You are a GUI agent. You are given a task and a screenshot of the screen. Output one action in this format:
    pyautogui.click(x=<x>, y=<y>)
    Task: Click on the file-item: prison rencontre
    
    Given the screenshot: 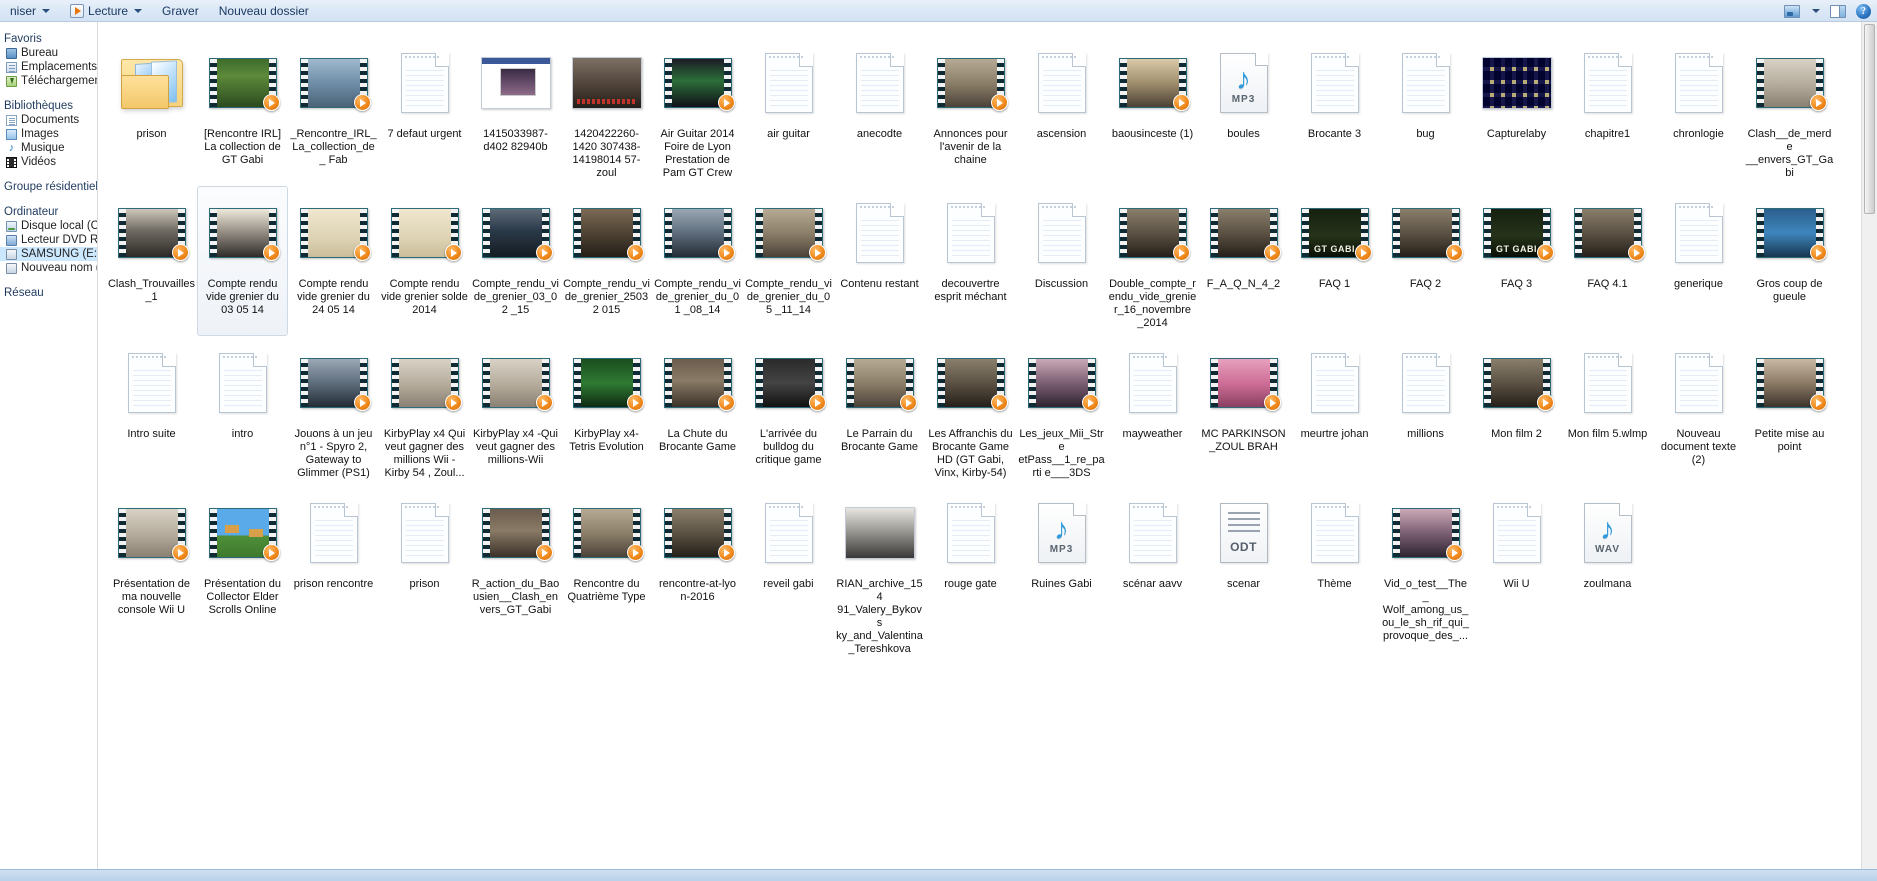 What is the action you would take?
    pyautogui.click(x=333, y=572)
    